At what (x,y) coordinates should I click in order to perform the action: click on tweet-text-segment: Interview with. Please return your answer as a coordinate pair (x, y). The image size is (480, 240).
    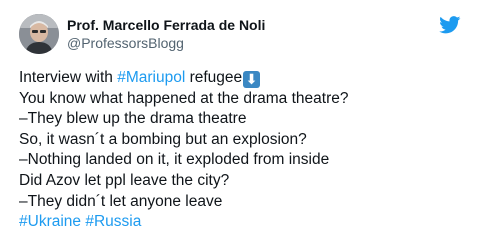
    Looking at the image, I should click on (68, 77).